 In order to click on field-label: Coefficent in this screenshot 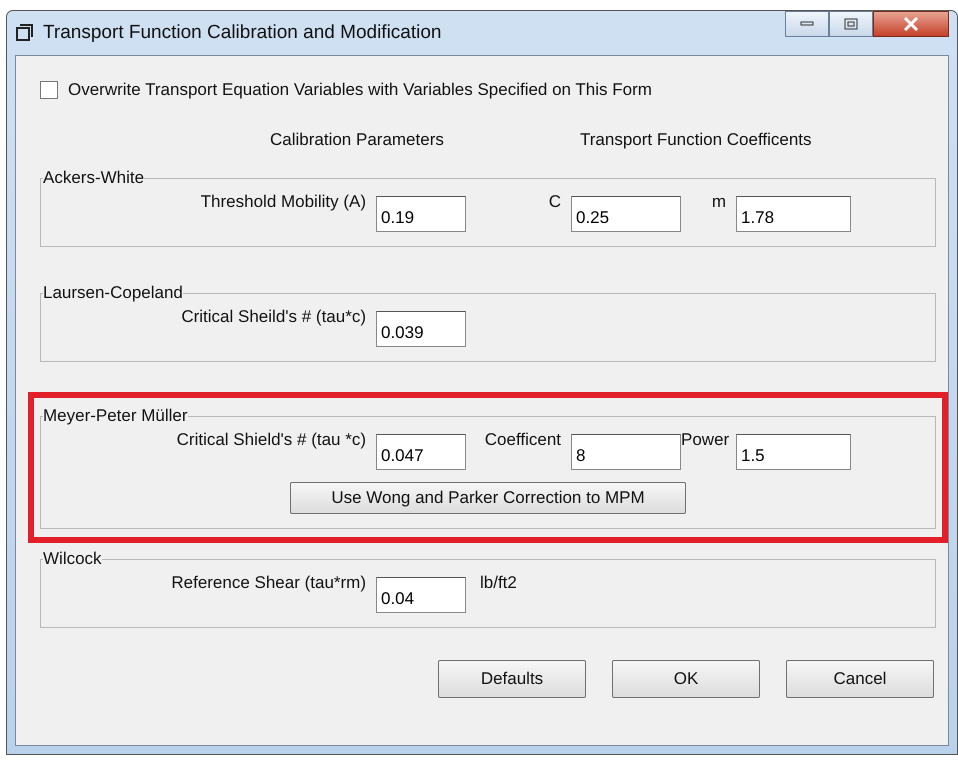, I will do `click(523, 440)`.